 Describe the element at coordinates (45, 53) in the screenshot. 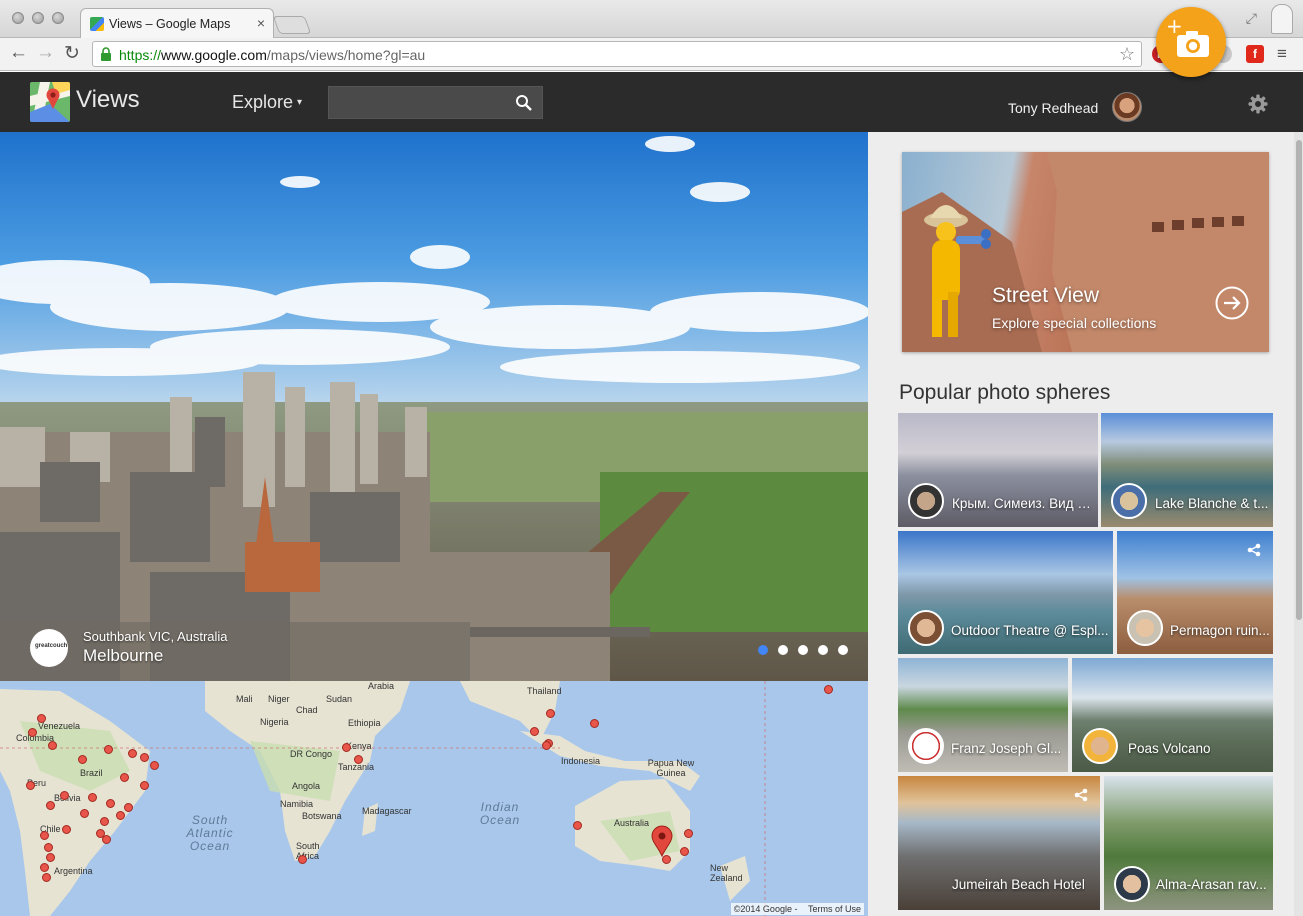

I see `forward-icon: →` at that location.